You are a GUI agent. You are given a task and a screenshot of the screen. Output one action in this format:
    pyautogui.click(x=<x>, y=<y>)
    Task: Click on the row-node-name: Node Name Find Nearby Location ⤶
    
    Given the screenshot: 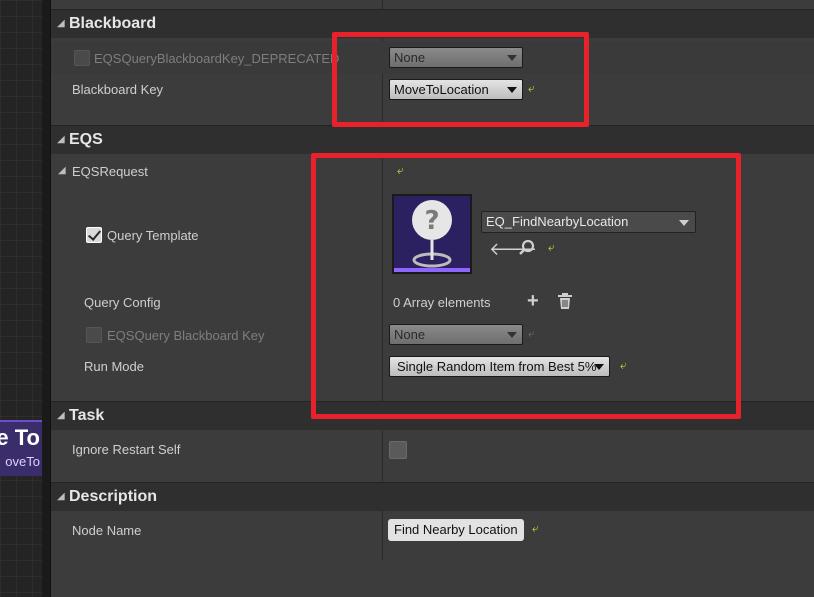 What is the action you would take?
    pyautogui.click(x=432, y=531)
    